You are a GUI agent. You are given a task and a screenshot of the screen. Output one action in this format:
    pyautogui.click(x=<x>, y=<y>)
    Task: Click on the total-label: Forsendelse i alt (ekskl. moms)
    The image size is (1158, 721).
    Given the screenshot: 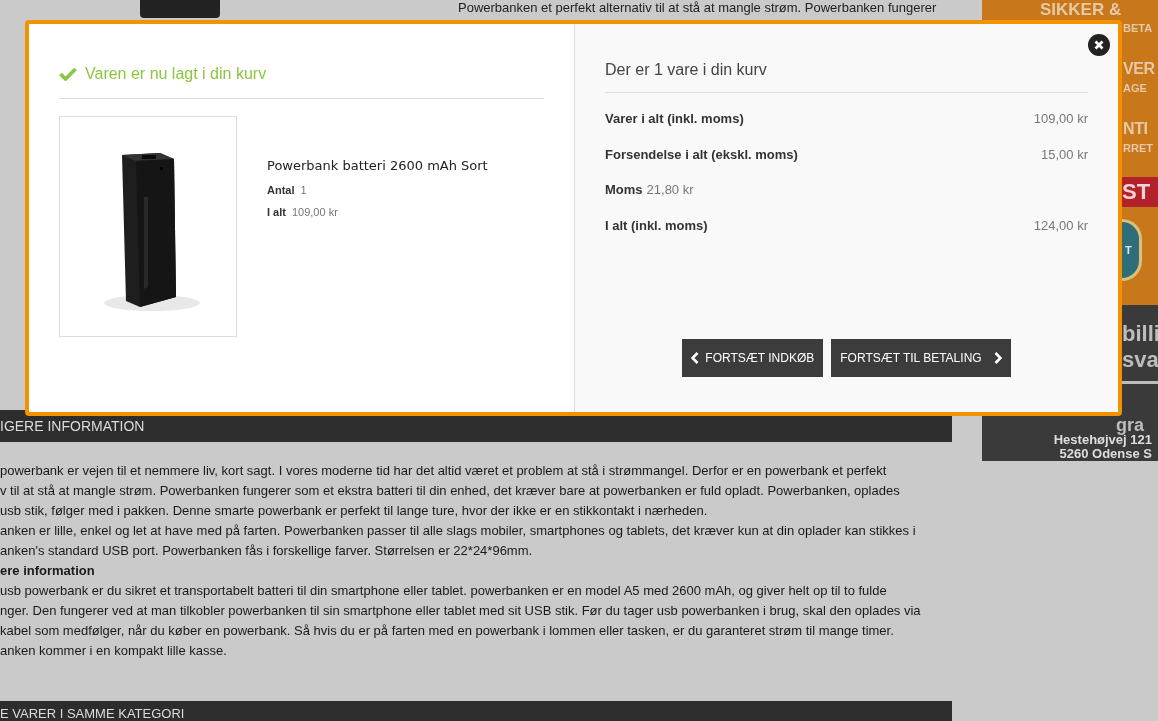 What is the action you would take?
    pyautogui.click(x=701, y=154)
    